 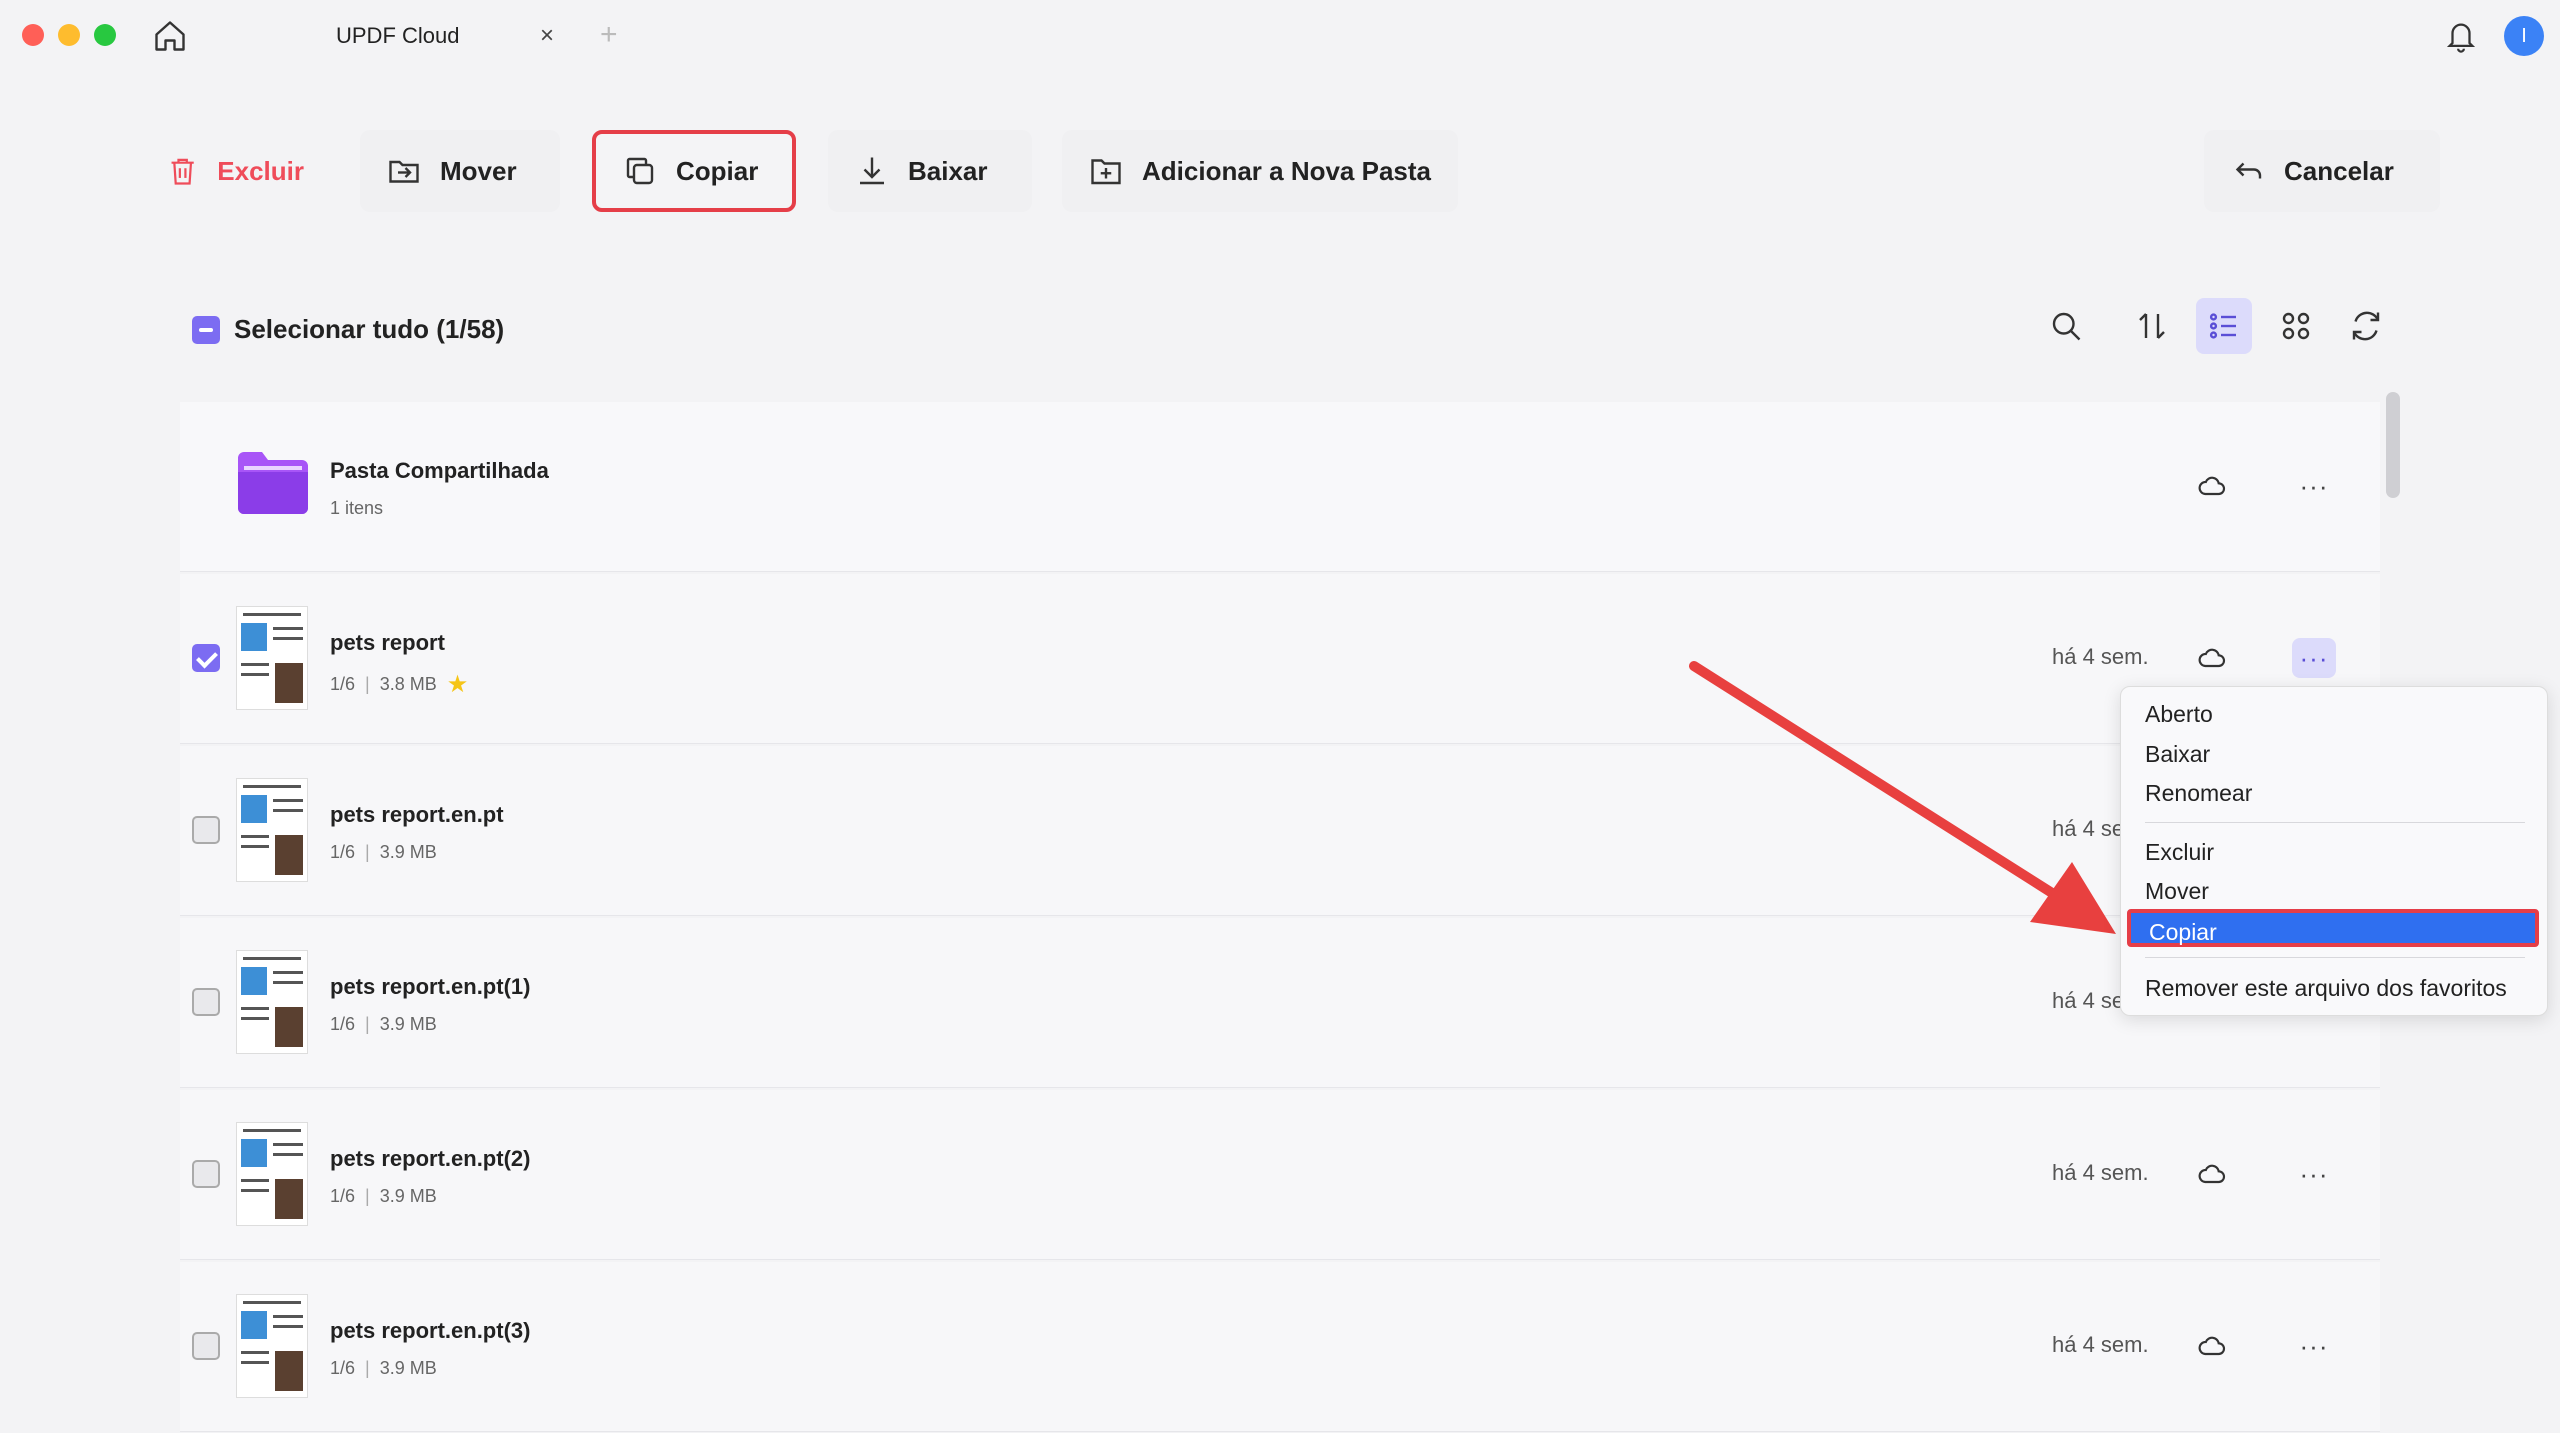 I want to click on menu-item-remove-favorite: Remover este arquivo dos favoritos, so click(x=2326, y=988).